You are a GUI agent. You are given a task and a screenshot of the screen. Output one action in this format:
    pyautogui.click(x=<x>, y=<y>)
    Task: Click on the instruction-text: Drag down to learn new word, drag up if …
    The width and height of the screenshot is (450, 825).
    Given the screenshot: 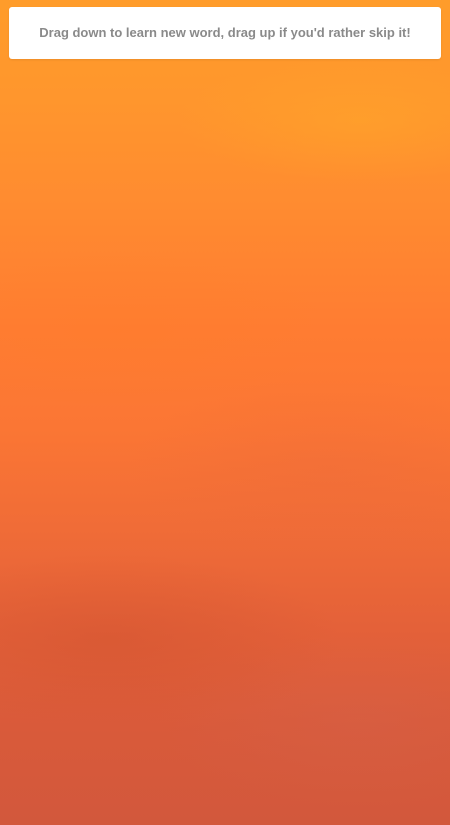 What is the action you would take?
    pyautogui.click(x=225, y=32)
    